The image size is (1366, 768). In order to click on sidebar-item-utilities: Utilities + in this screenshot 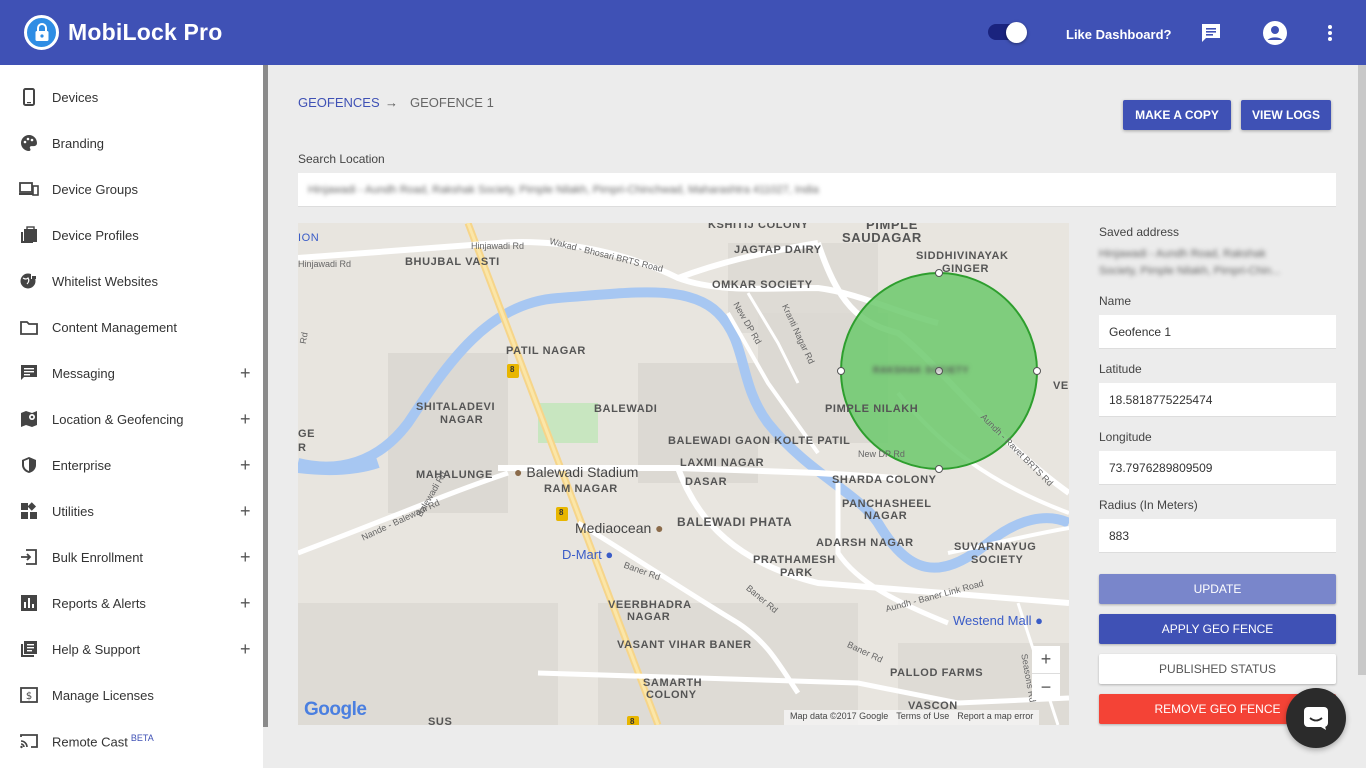, I will do `click(131, 511)`.